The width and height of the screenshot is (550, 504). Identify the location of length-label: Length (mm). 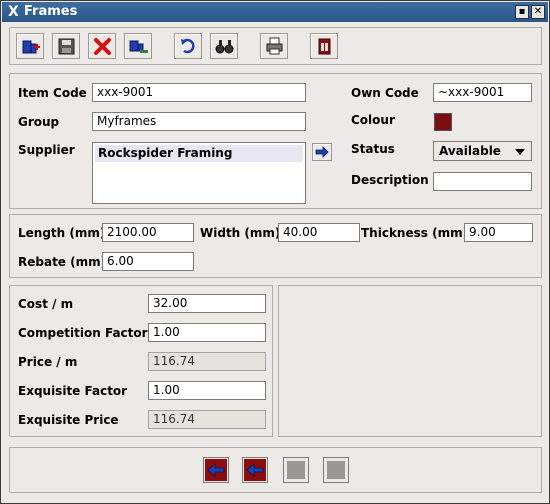
(62, 233).